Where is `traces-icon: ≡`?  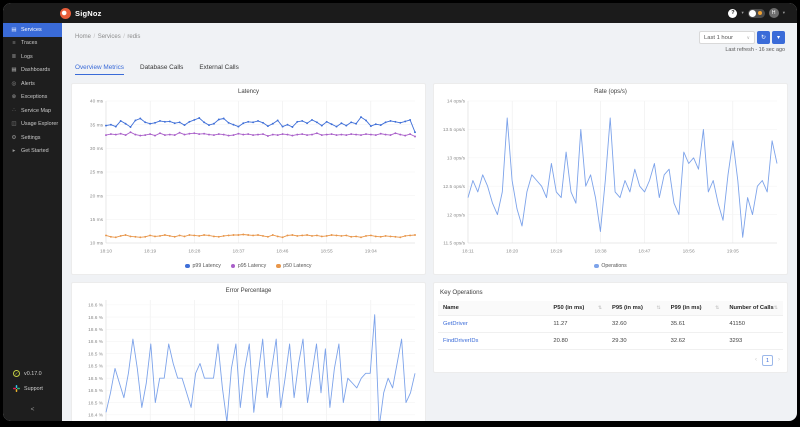
traces-icon: ≡ is located at coordinates (14, 43).